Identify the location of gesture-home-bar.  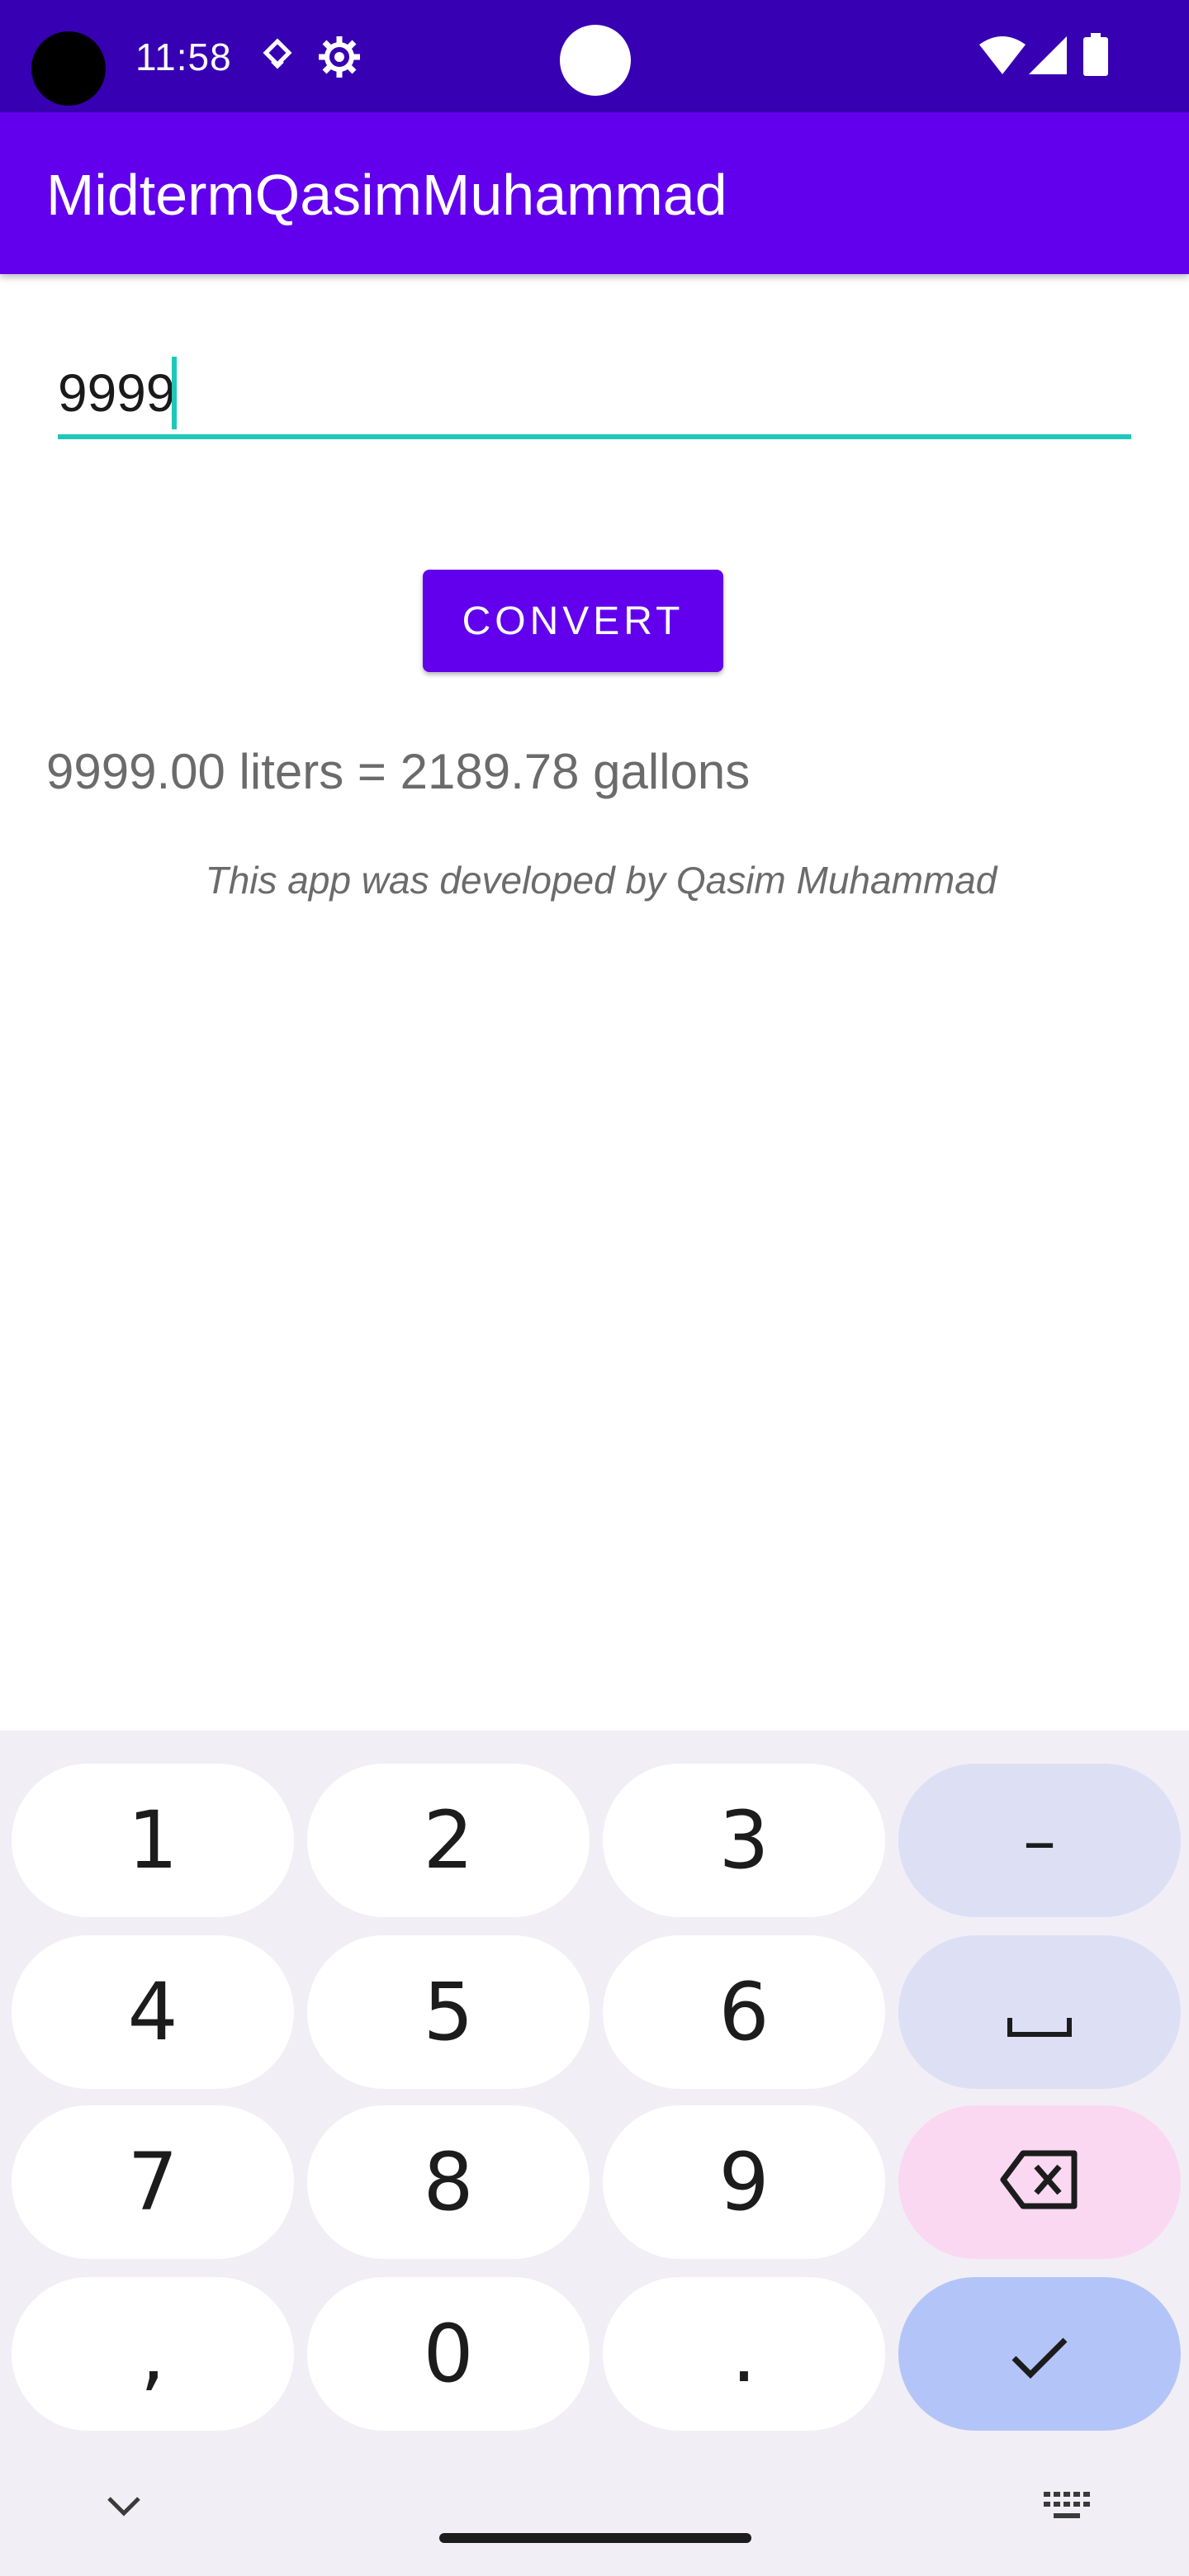
(595, 2538).